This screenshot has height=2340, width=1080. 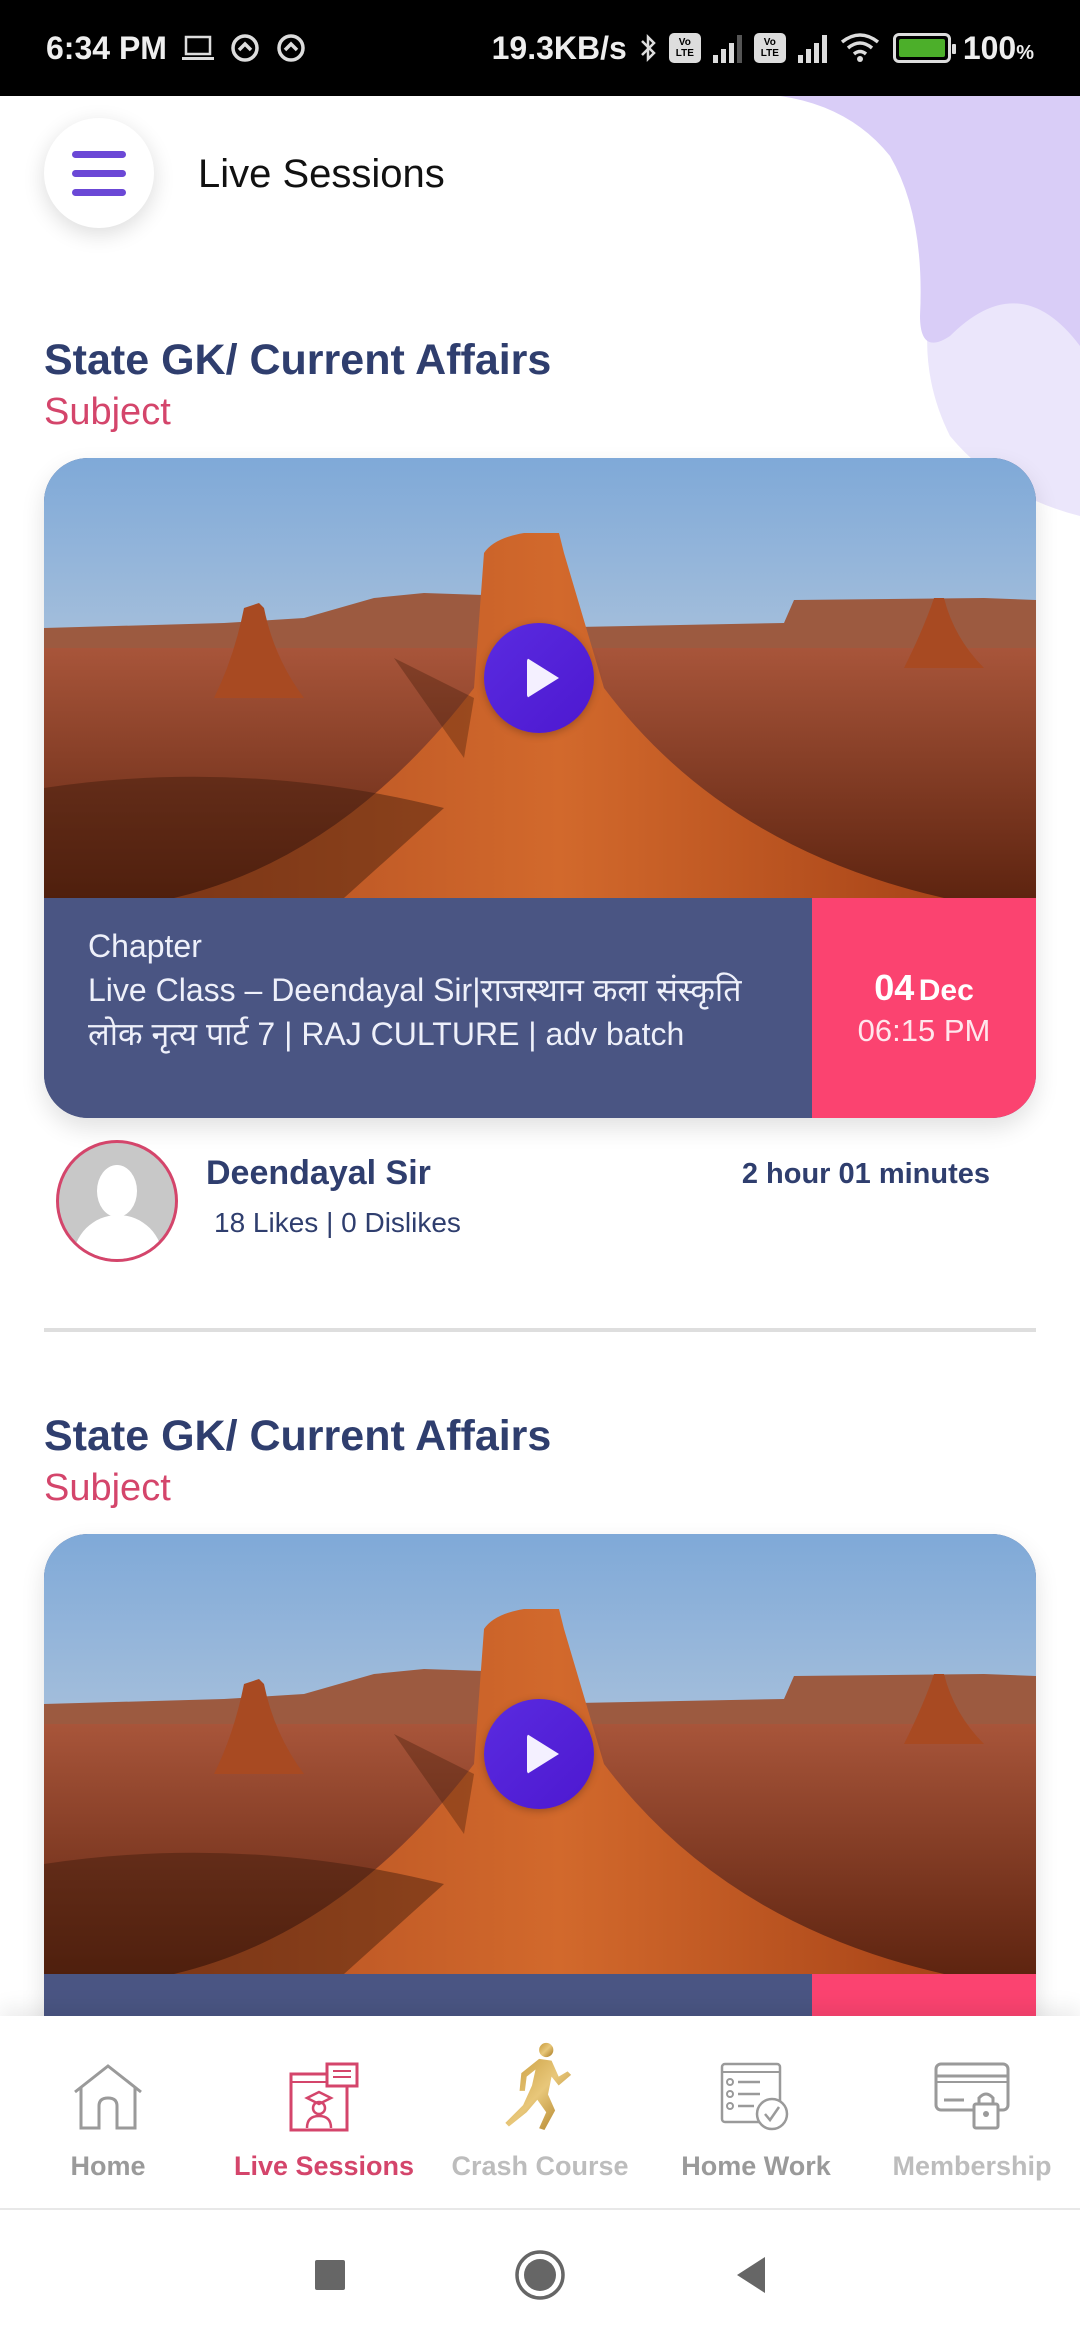 I want to click on session-duration: 2 hour 01 minutes, so click(x=865, y=1174).